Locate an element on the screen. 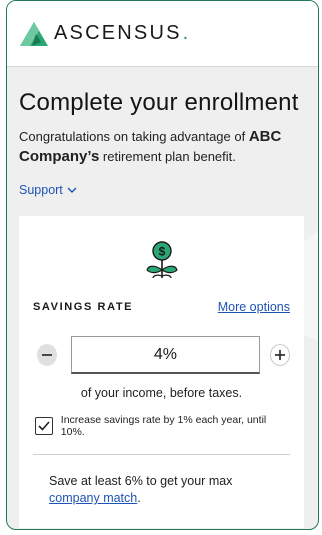  page-title: Complete your enrollment is located at coordinates (159, 102).